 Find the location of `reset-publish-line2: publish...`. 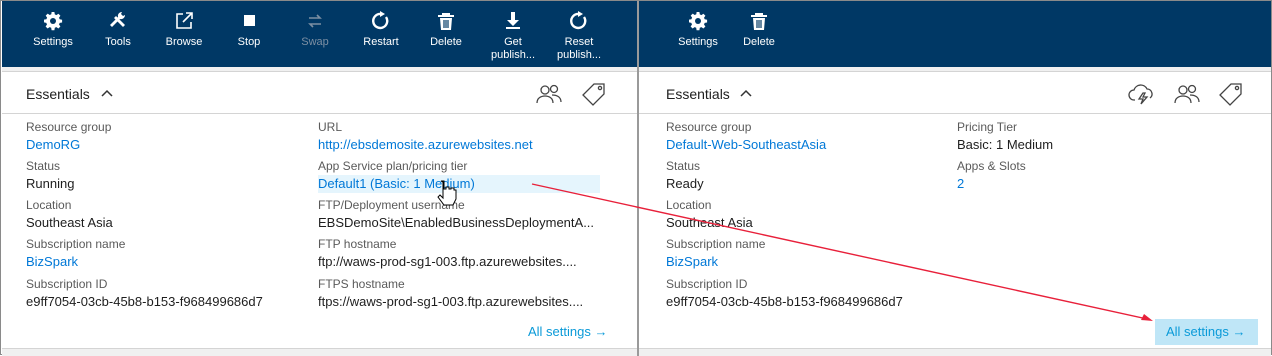

reset-publish-line2: publish... is located at coordinates (579, 55).